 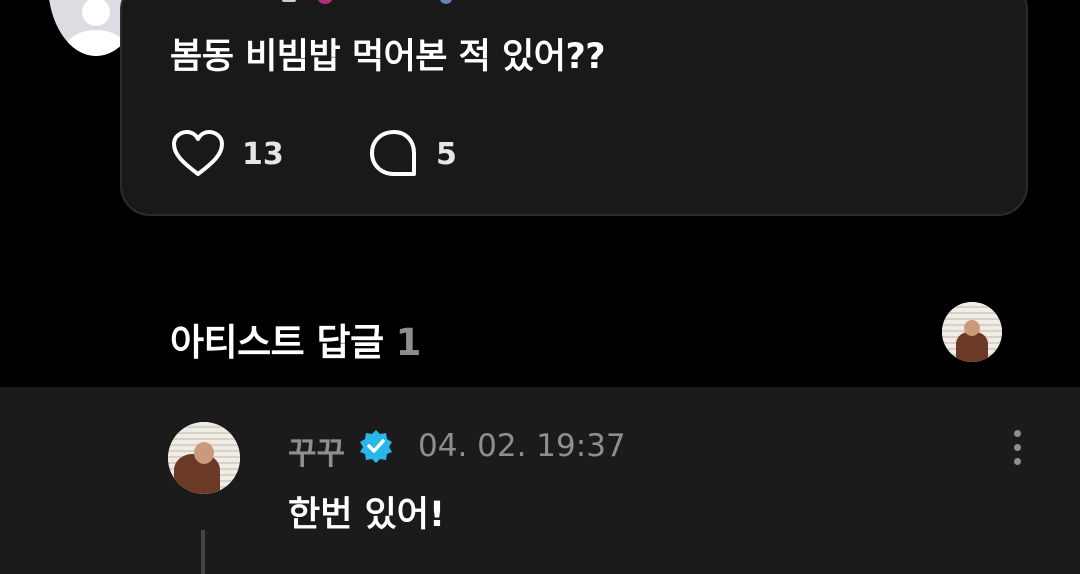 What do you see at coordinates (446, 154) in the screenshot?
I see `comment-count: 5` at bounding box center [446, 154].